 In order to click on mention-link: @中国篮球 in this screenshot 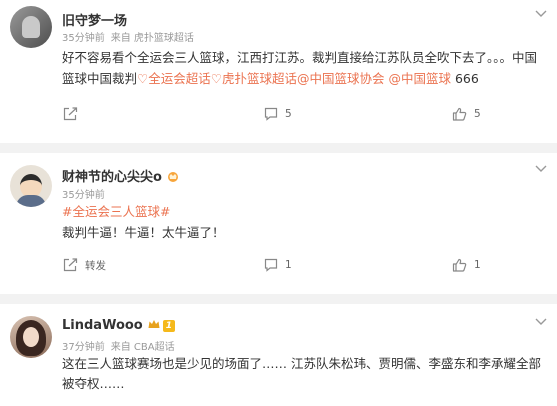, I will do `click(419, 78)`.